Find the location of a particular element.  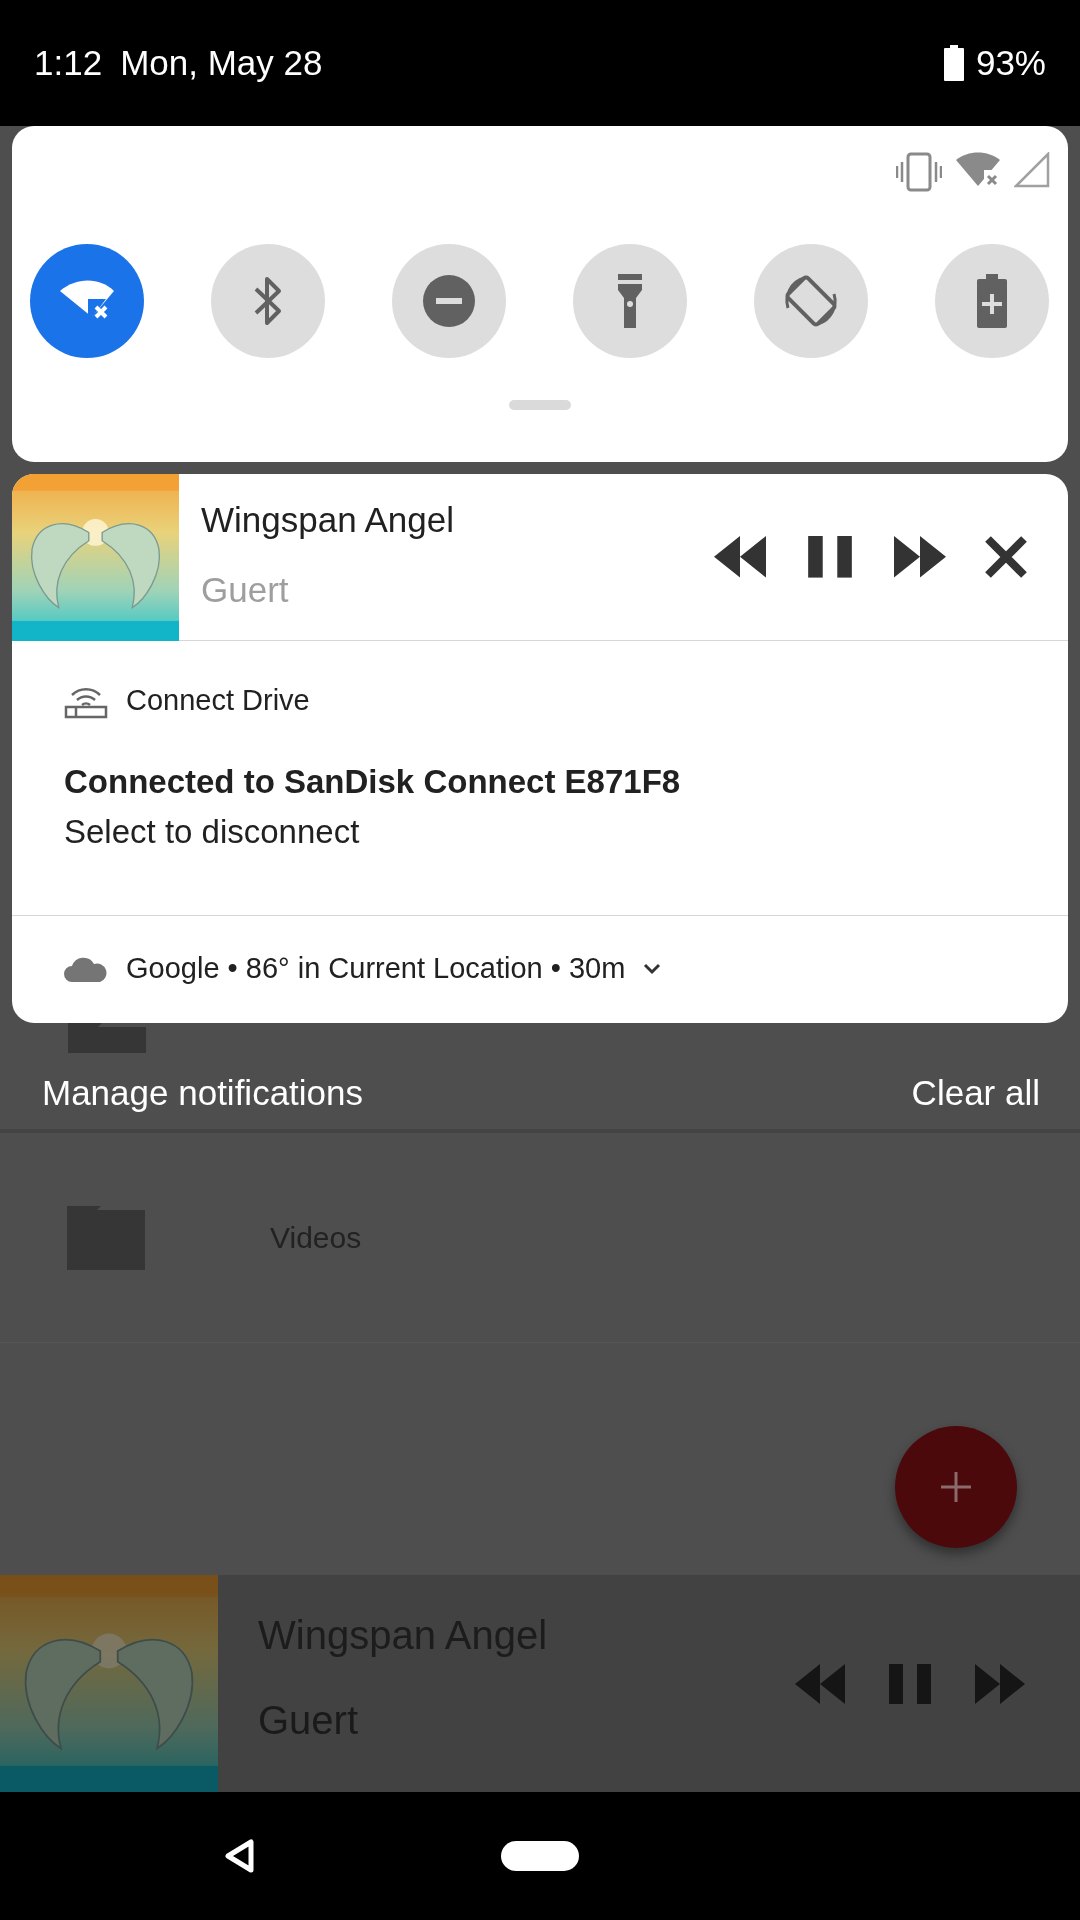

notification-title: Connected to SanDisk Connect E871F8 is located at coordinates (373, 782).